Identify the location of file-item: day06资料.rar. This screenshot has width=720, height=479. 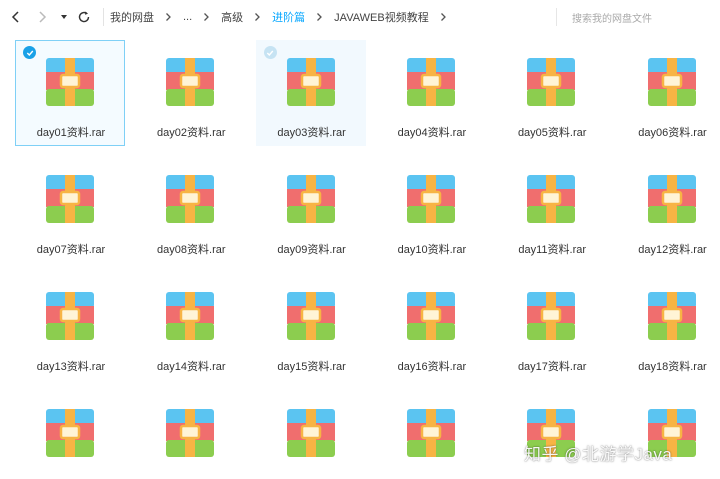
(668, 93).